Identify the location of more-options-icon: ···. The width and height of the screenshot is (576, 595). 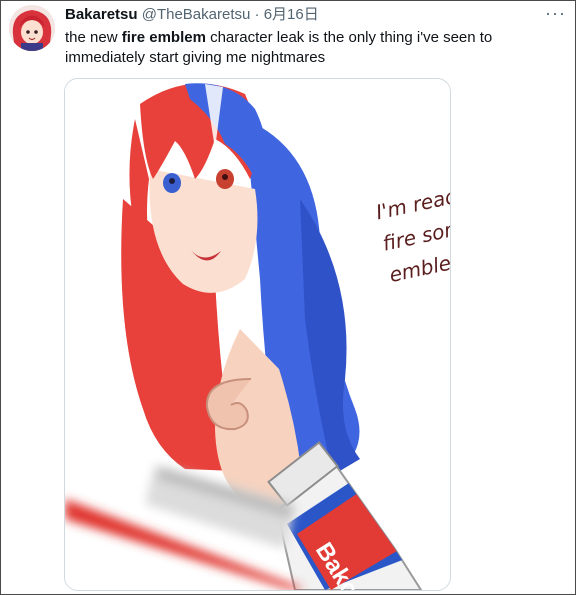
(555, 13).